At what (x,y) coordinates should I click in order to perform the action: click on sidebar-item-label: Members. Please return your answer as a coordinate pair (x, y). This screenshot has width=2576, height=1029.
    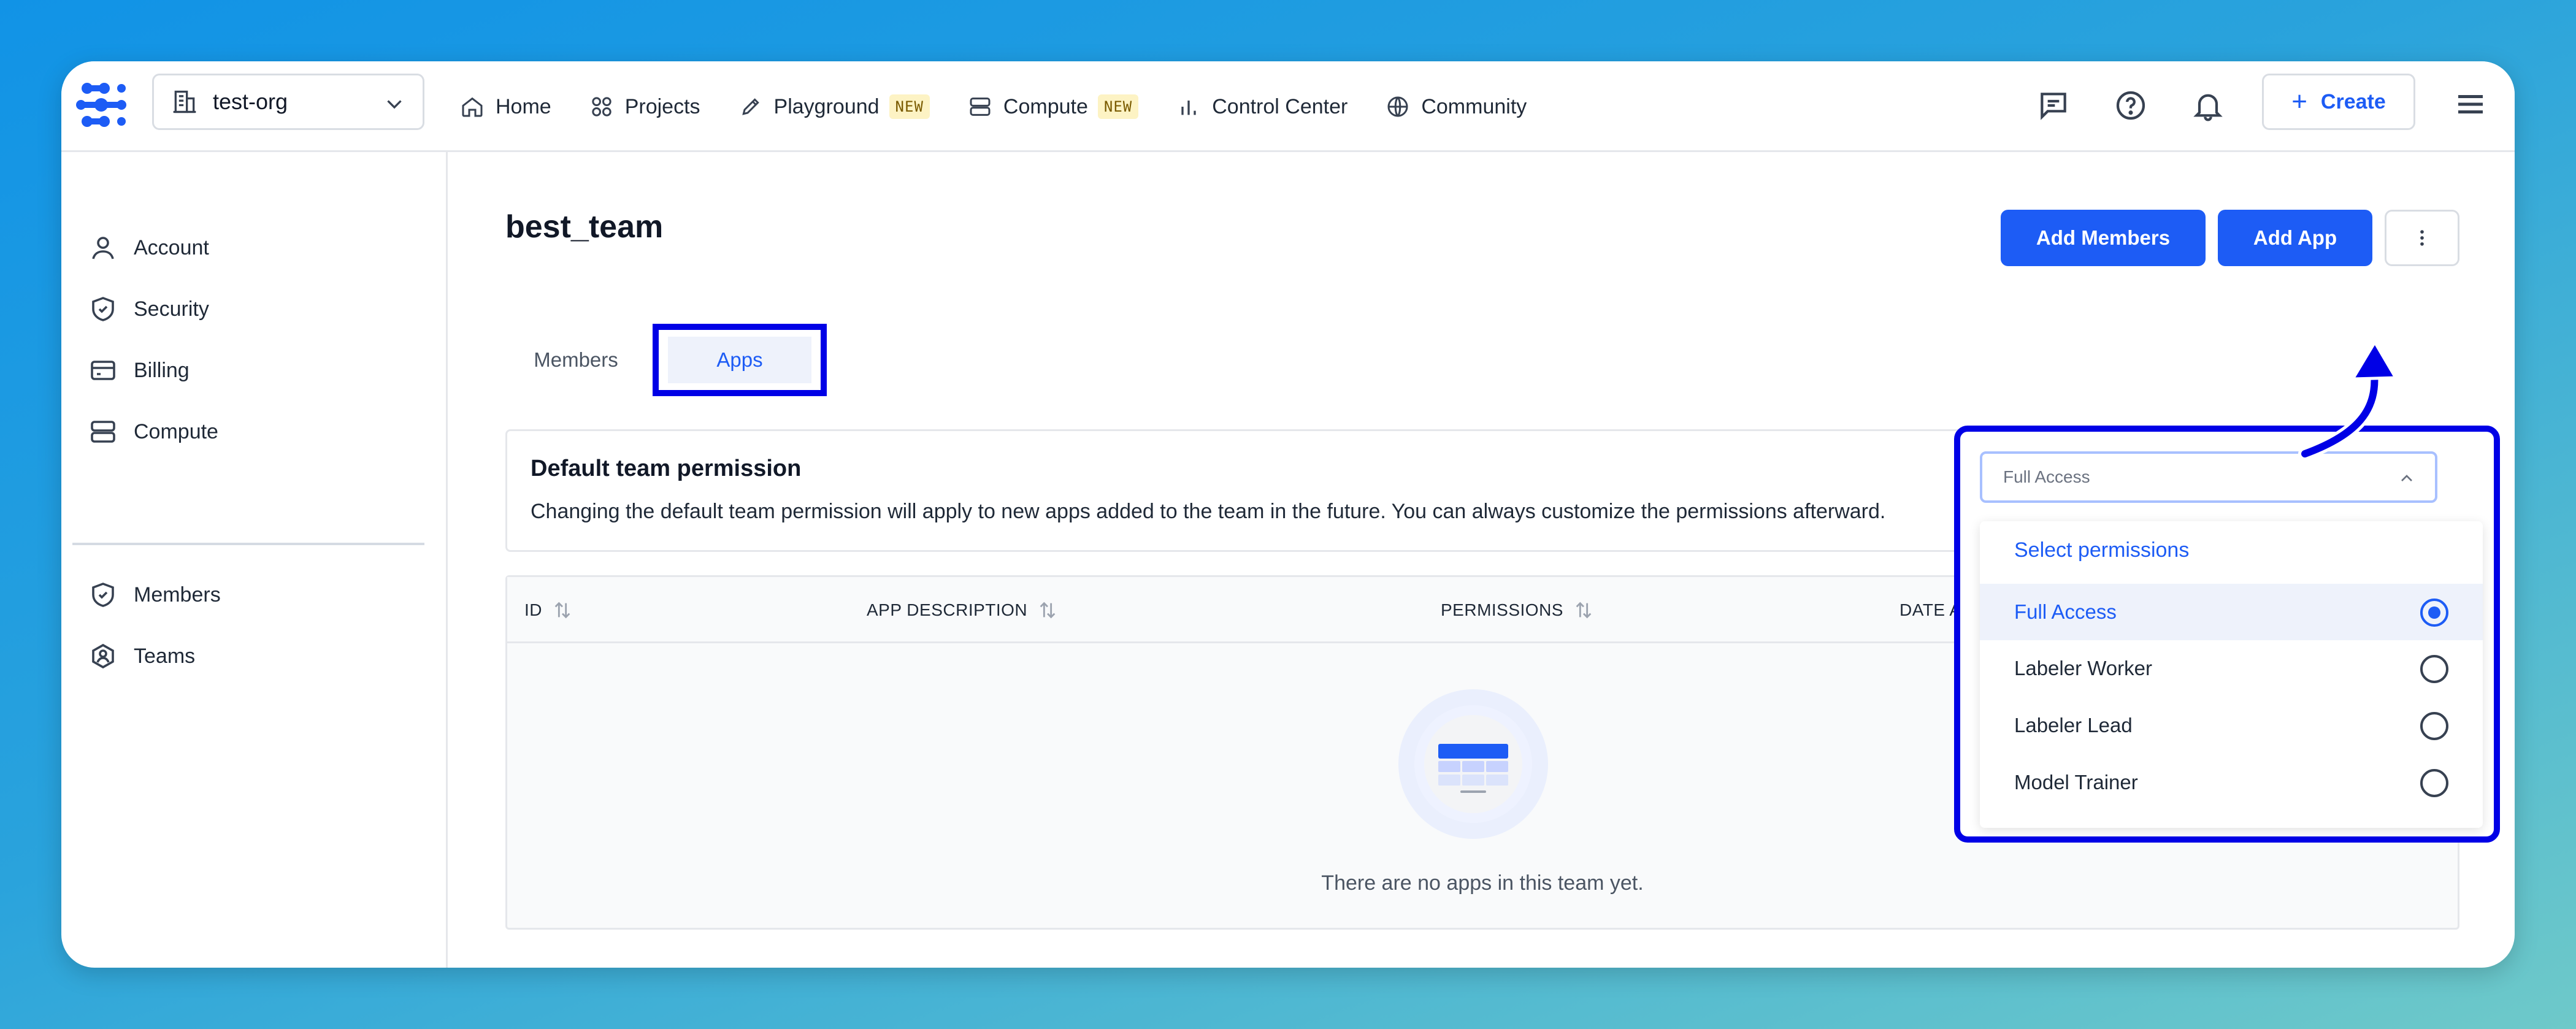
    Looking at the image, I should click on (177, 594).